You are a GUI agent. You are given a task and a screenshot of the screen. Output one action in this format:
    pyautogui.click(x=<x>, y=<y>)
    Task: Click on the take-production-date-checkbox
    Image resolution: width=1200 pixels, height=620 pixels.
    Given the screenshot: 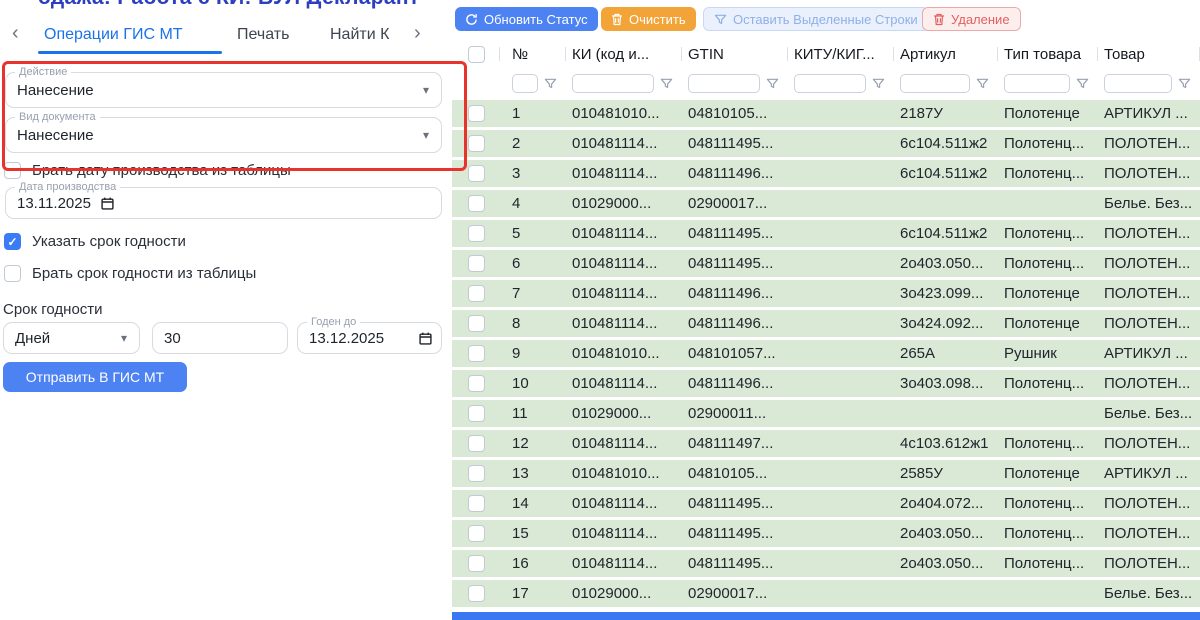 What is the action you would take?
    pyautogui.click(x=12, y=170)
    